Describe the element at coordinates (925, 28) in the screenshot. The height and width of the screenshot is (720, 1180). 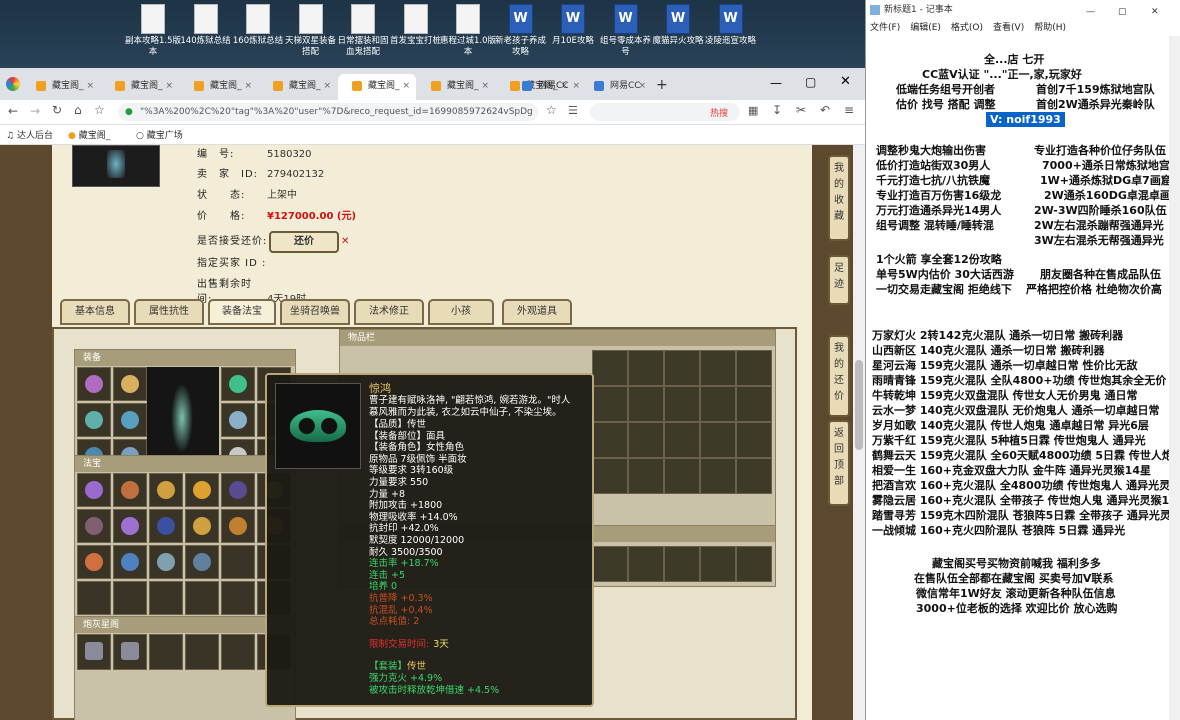
I see `notepad-menu-item: 编辑(E)` at that location.